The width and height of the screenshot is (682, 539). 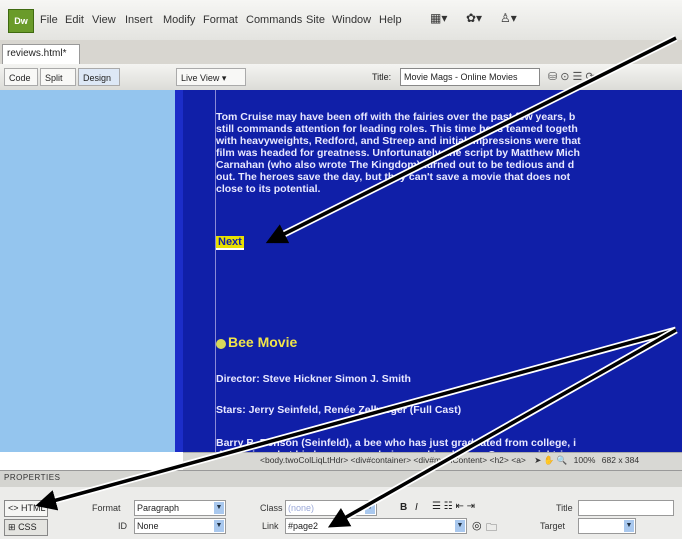 What do you see at coordinates (453, 506) in the screenshot?
I see `list-icons: ☰ ☷ ⇤ ⇥` at bounding box center [453, 506].